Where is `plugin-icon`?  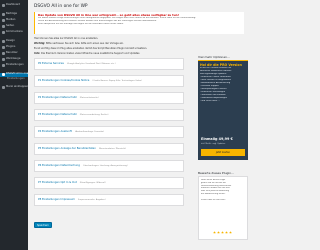 plugin-icon is located at coordinates (3, 47).